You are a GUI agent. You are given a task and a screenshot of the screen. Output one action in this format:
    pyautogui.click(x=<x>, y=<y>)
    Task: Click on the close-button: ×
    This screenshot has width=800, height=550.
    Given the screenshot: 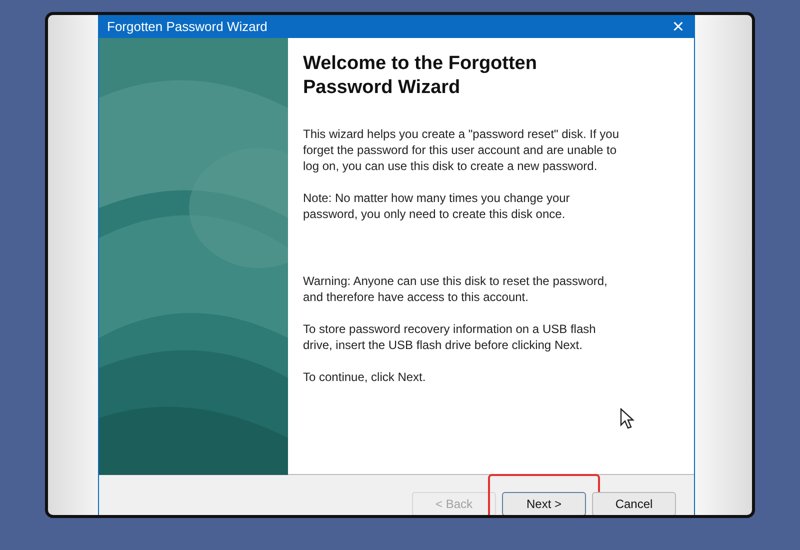 What is the action you would take?
    pyautogui.click(x=678, y=26)
    